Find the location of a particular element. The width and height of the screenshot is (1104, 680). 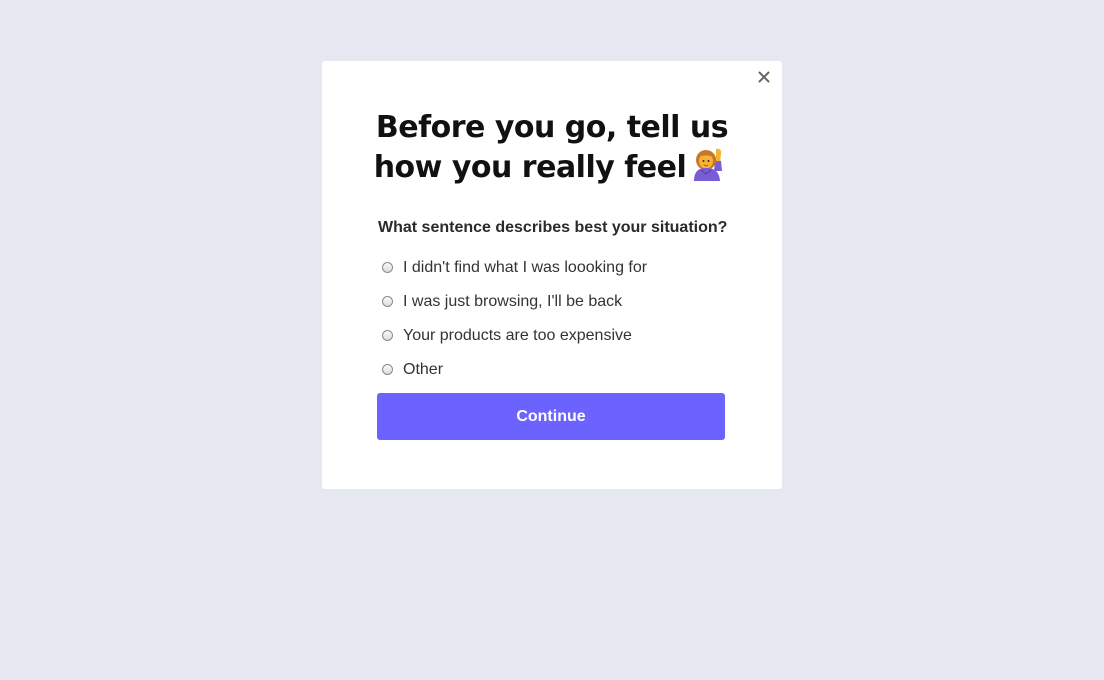

option-label: I didn't find what I was loooking for is located at coordinates (525, 267).